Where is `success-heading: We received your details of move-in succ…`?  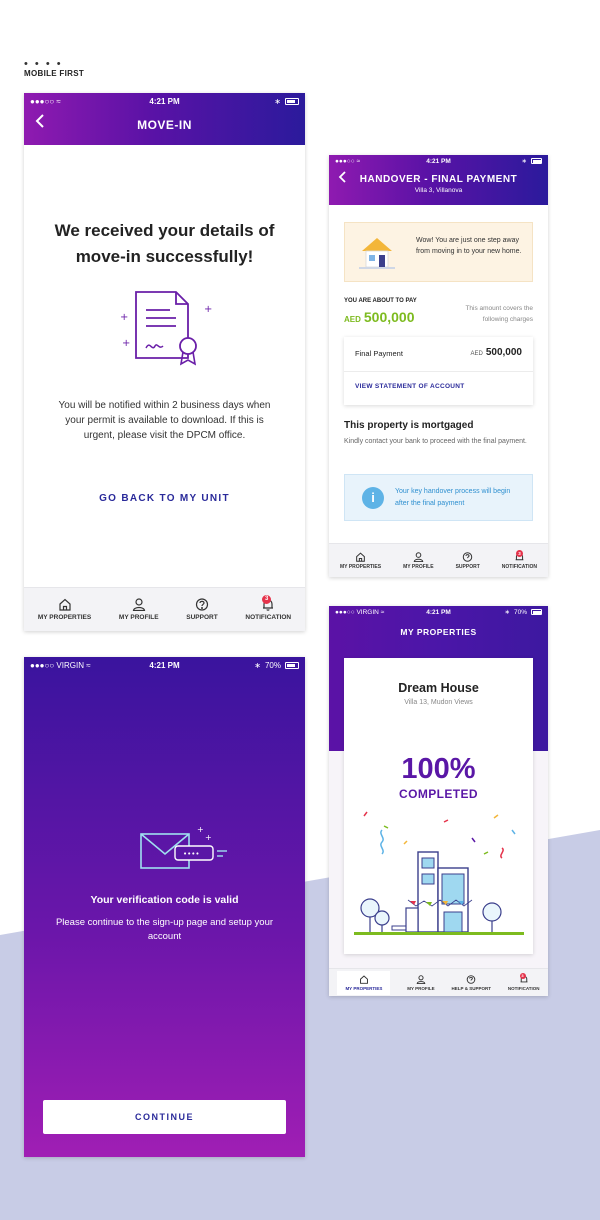
success-heading: We received your details of move-in succ… is located at coordinates (164, 243).